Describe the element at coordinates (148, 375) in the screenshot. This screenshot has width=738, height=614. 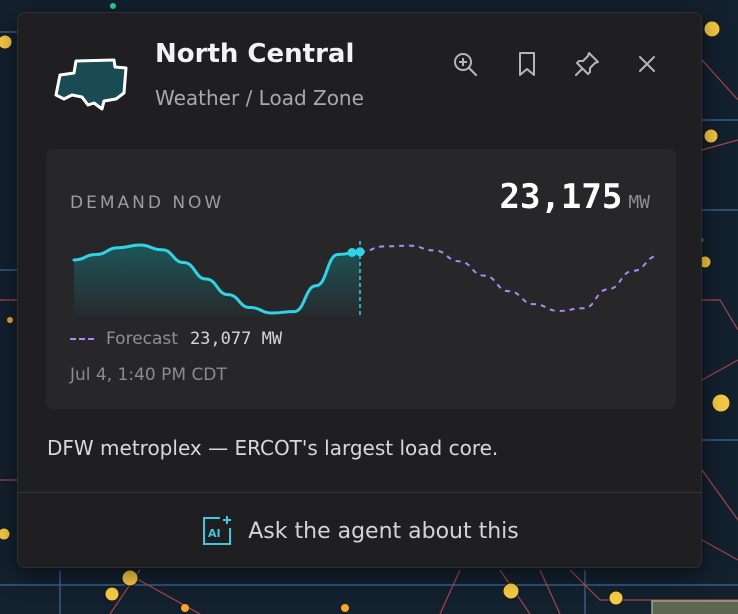
I see `timestamp: Jul 4, 1:40 PM CDT` at that location.